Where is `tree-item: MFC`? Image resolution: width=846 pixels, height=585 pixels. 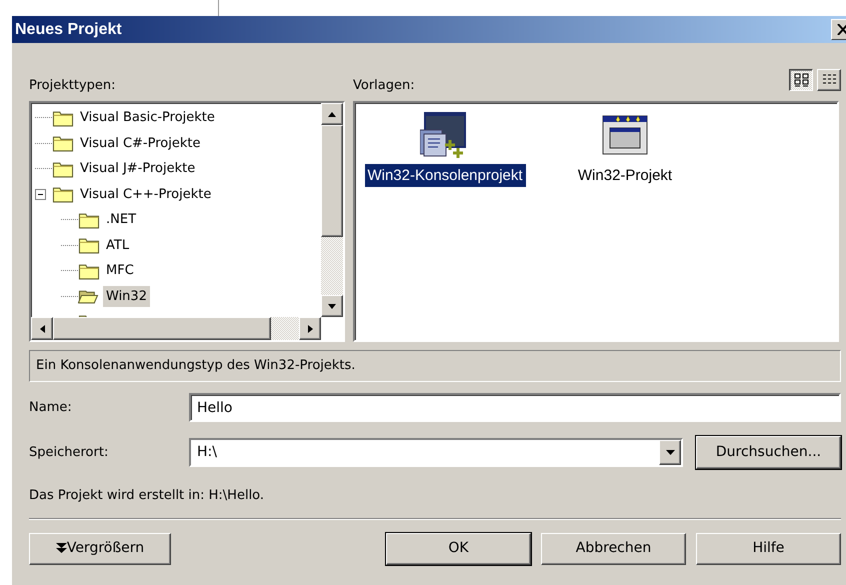
tree-item: MFC is located at coordinates (120, 271).